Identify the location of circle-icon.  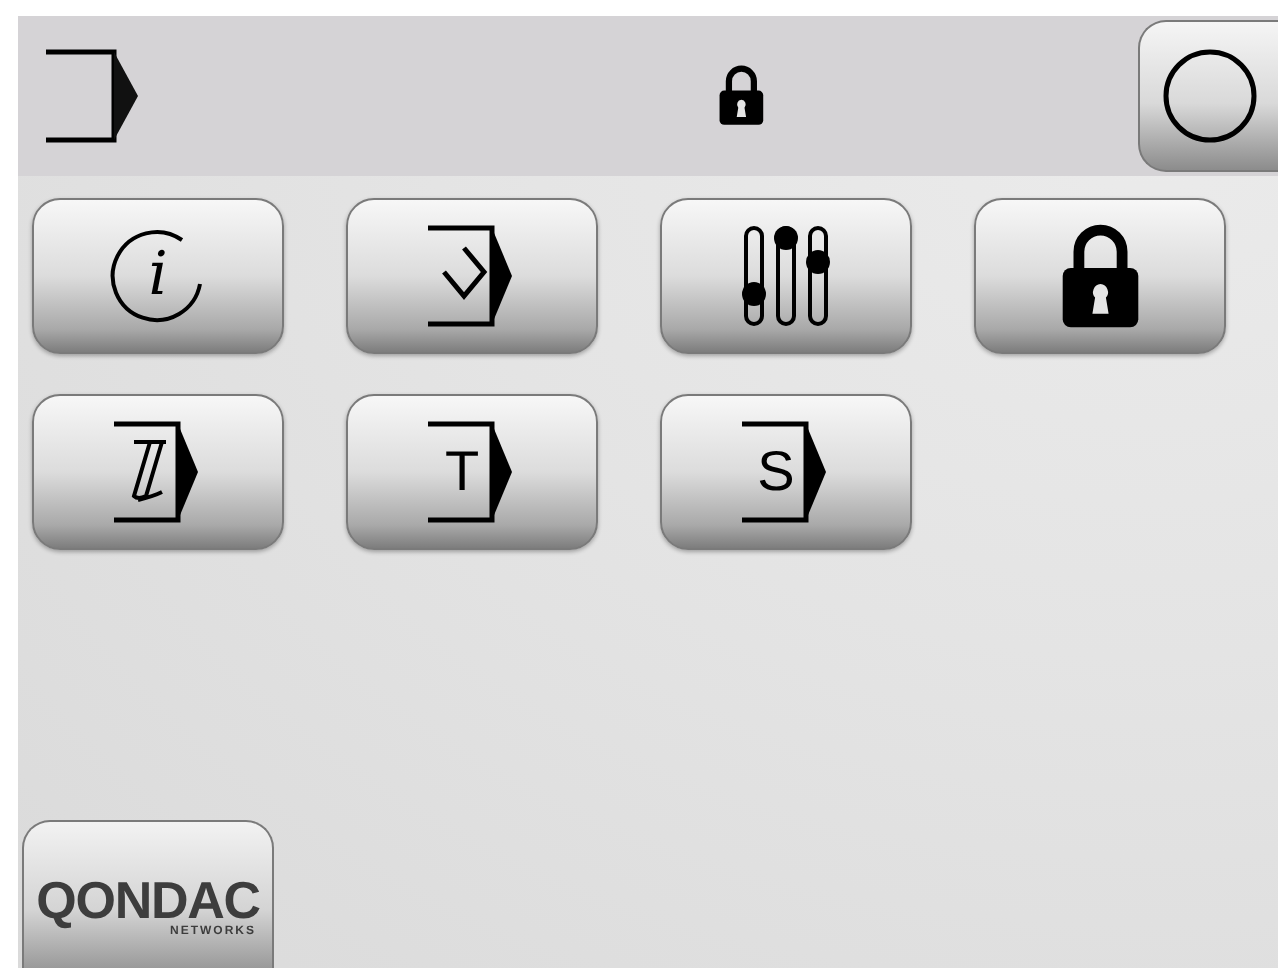
(1209, 96).